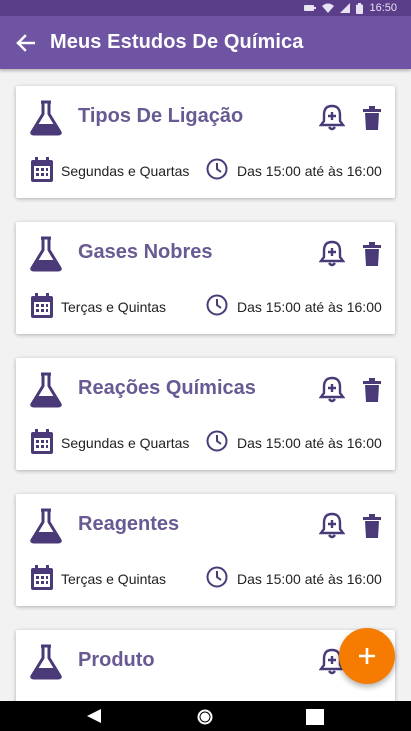 The image size is (411, 731). I want to click on card-header: Reagentes, so click(205, 525).